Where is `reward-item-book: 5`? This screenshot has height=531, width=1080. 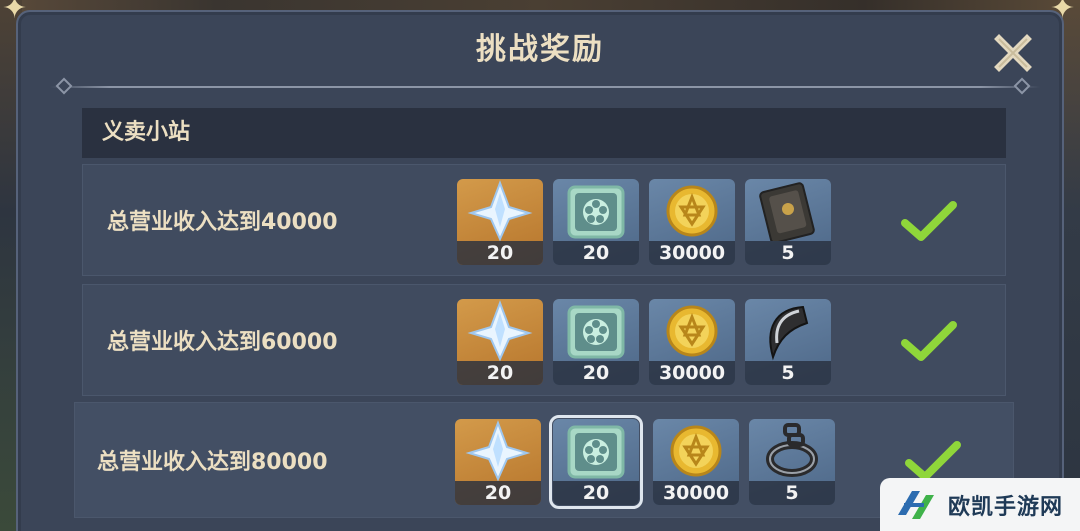
reward-item-book: 5 is located at coordinates (788, 222).